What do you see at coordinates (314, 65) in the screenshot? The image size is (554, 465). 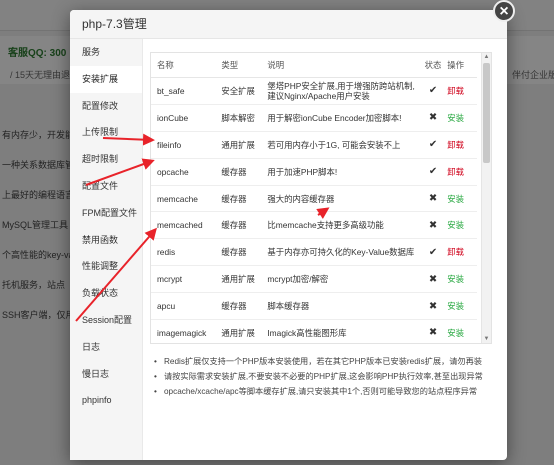 I see `table-header-row: 名称 类型 说明 状态 操作` at bounding box center [314, 65].